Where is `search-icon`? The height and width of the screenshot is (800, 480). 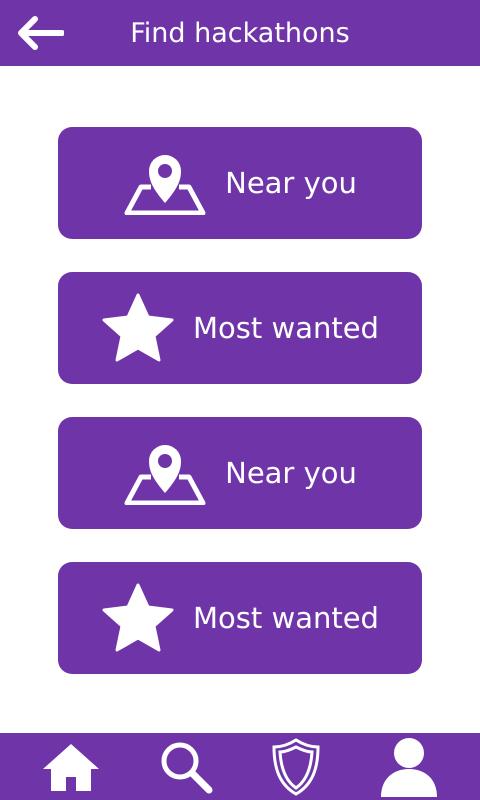
search-icon is located at coordinates (186, 767).